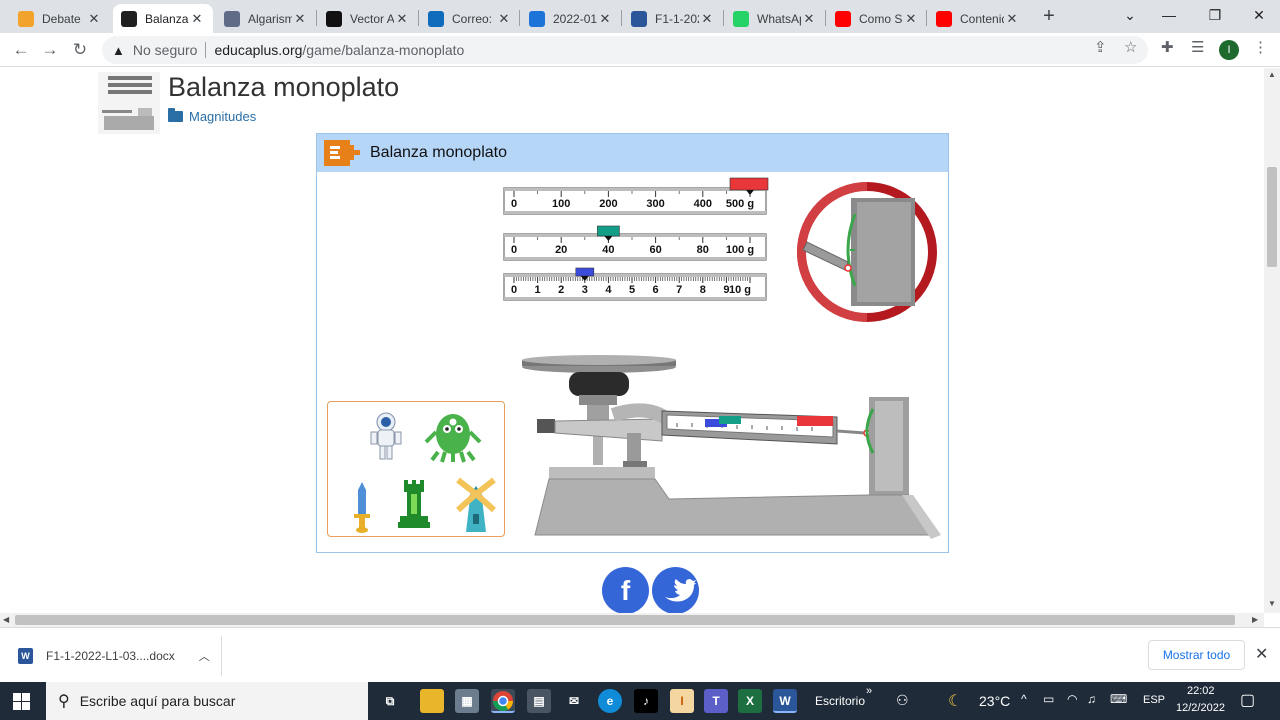  Describe the element at coordinates (1272, 603) in the screenshot. I see `scroll-down-arrow: ▼` at that location.